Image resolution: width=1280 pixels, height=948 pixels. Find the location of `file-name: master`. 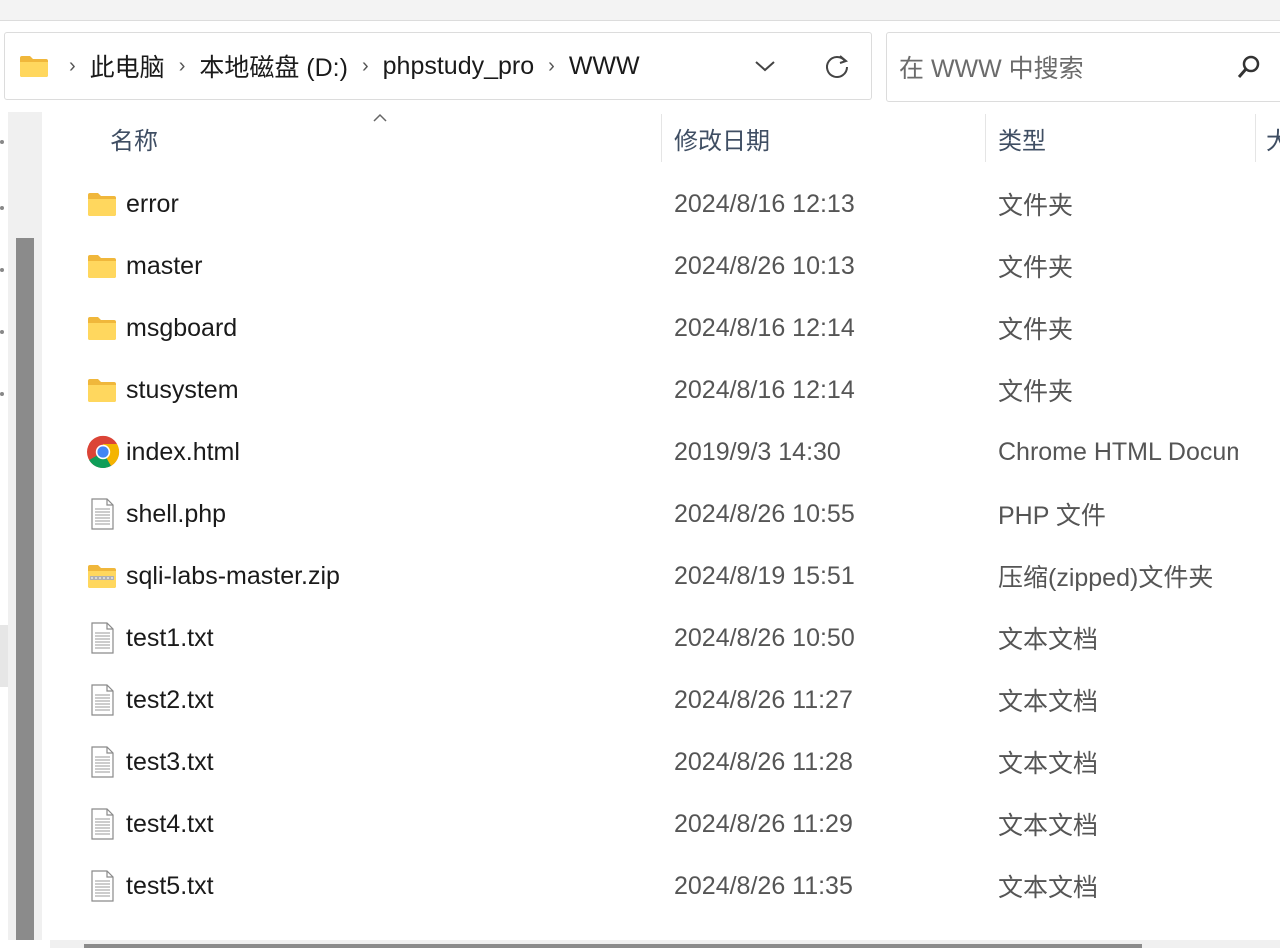

file-name: master is located at coordinates (164, 265).